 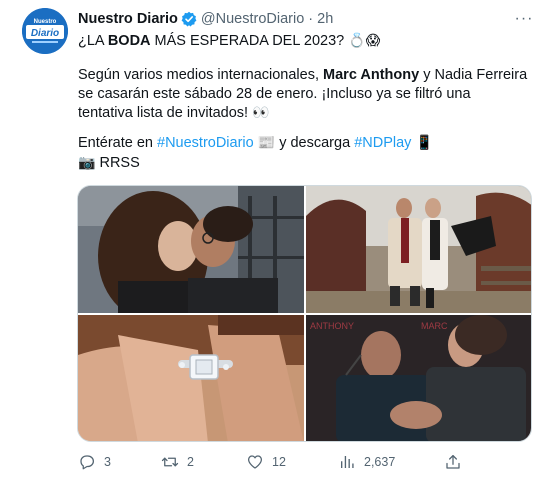 What do you see at coordinates (107, 462) in the screenshot?
I see `reply-count: 3` at bounding box center [107, 462].